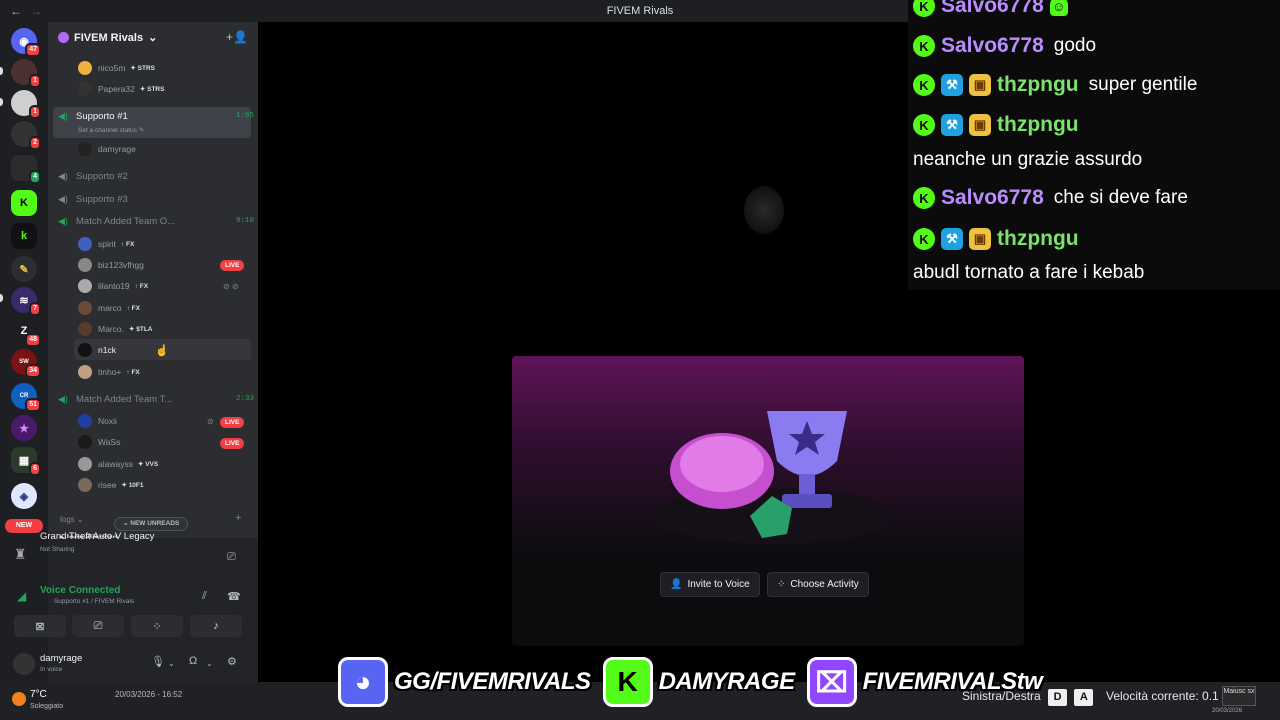 The height and width of the screenshot is (720, 1280). What do you see at coordinates (992, 45) in the screenshot?
I see `chat-username: Salvo6778` at bounding box center [992, 45].